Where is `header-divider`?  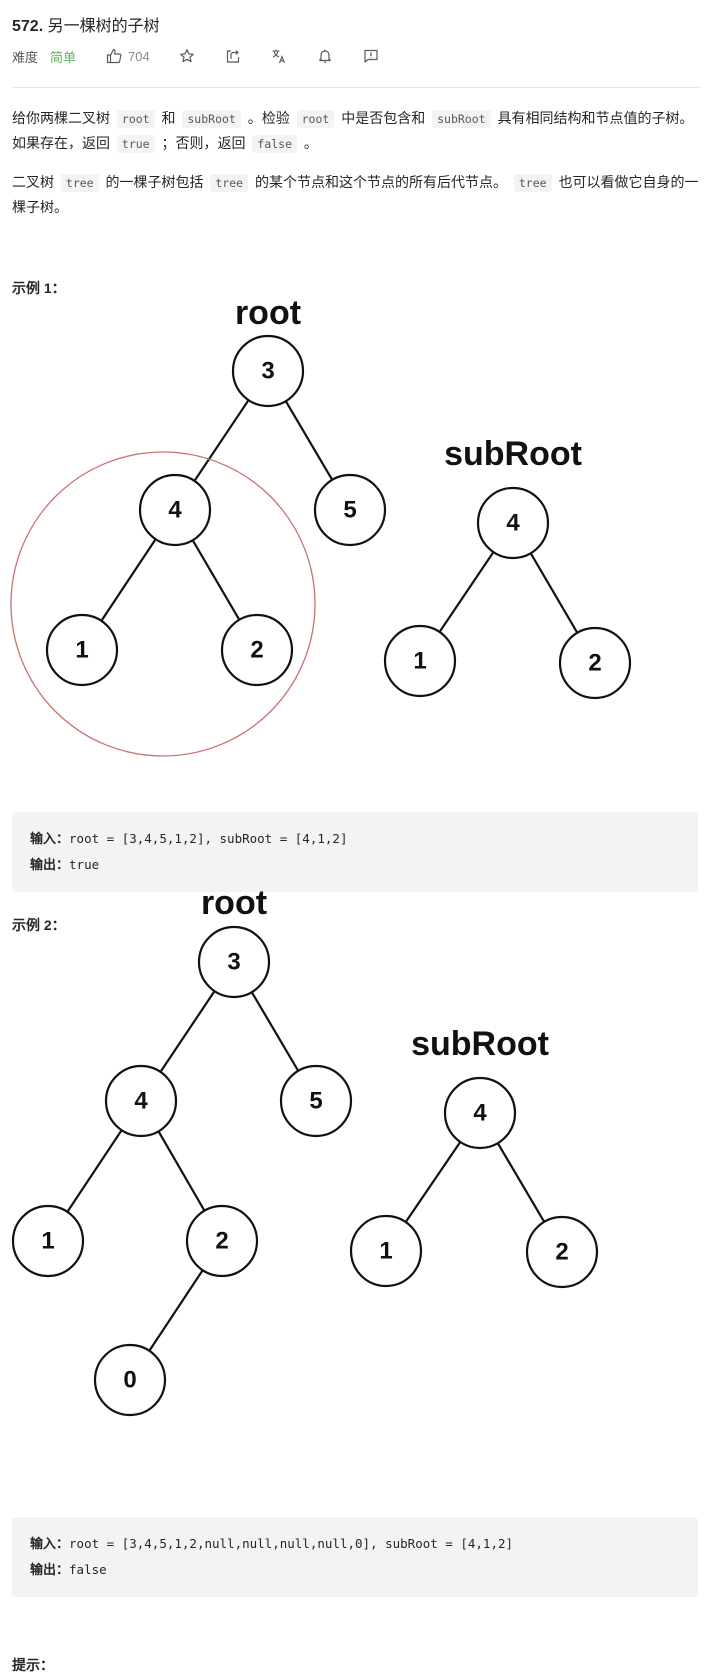
header-divider is located at coordinates (356, 87).